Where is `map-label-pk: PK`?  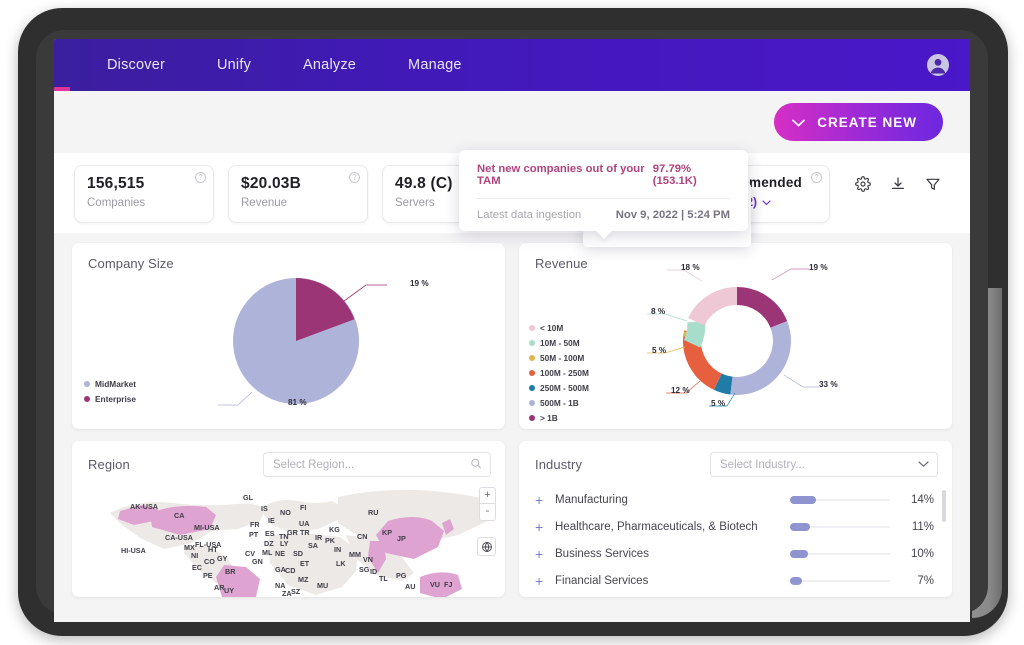
map-label-pk: PK is located at coordinates (330, 540).